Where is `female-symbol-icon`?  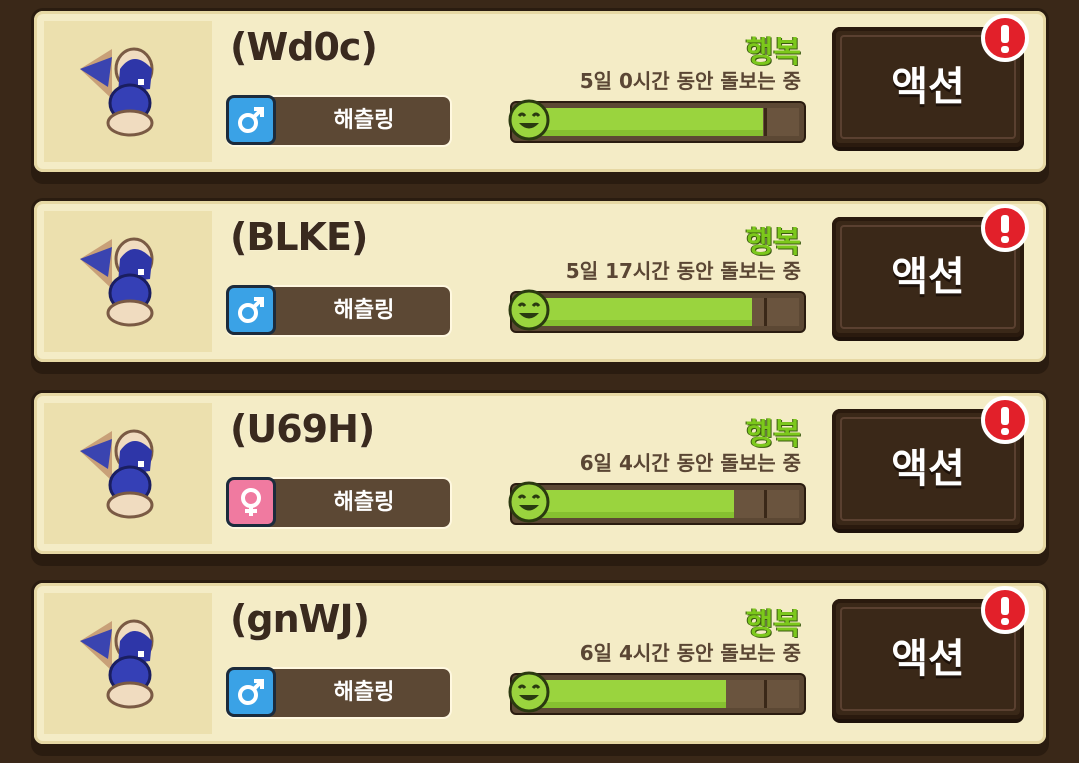
female-symbol-icon is located at coordinates (251, 502).